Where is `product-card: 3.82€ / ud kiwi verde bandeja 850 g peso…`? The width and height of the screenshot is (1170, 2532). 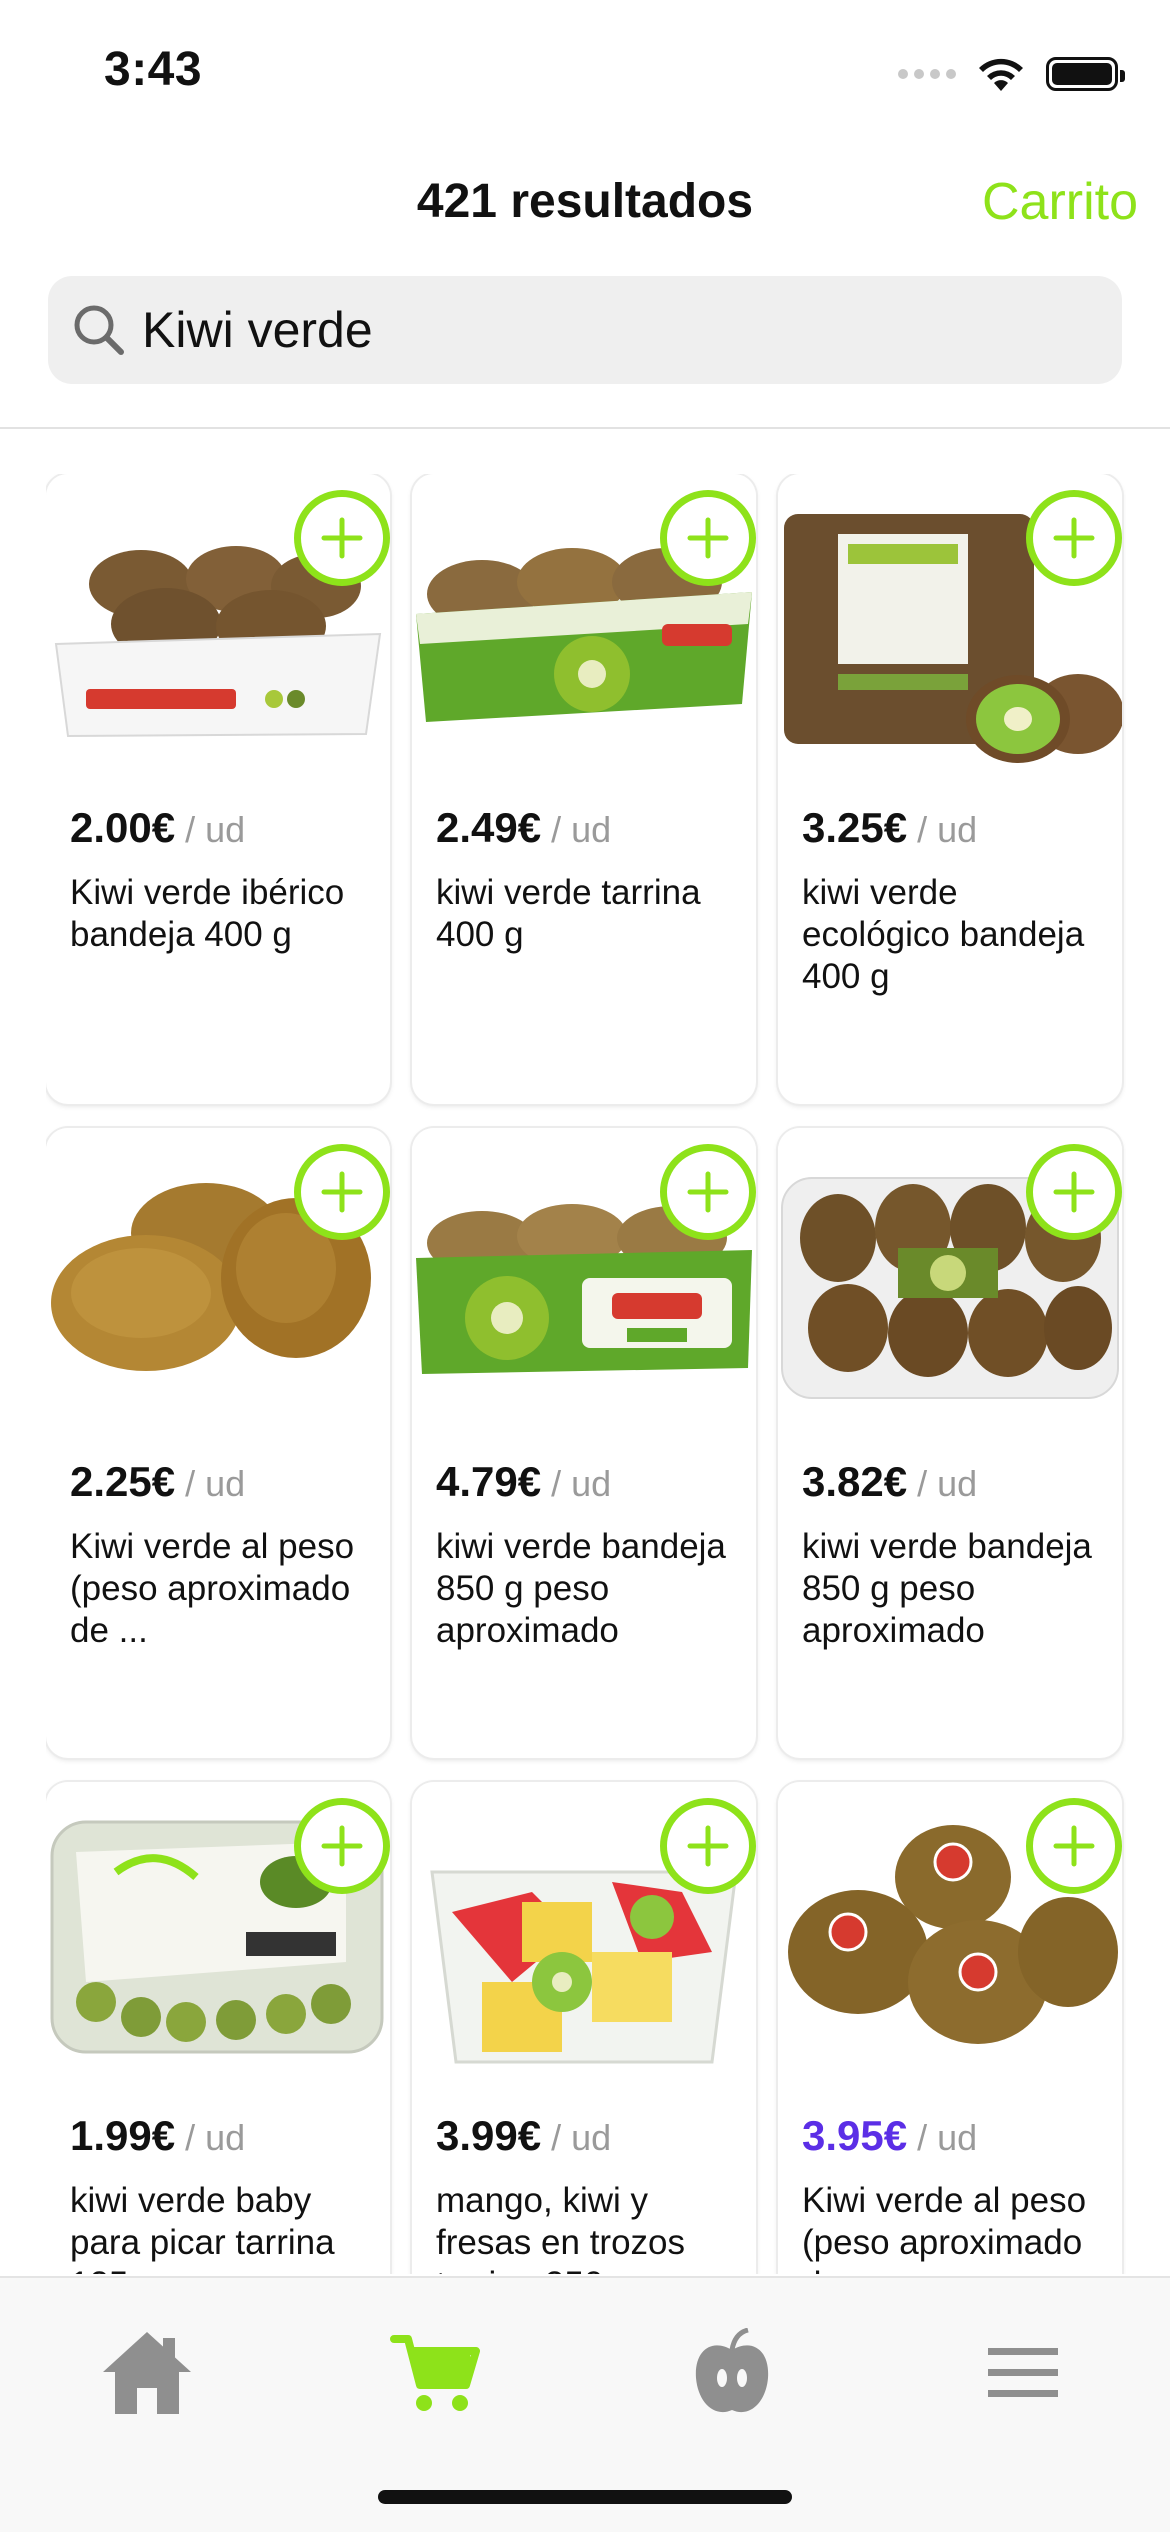
product-card: 3.82€ / ud kiwi verde bandeja 850 g peso… is located at coordinates (950, 1443).